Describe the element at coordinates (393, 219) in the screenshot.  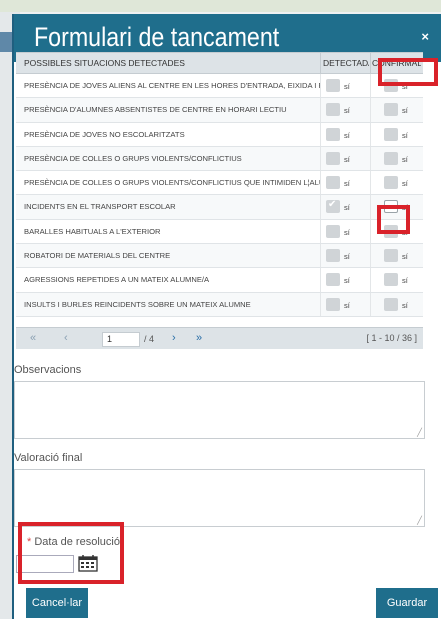
I see `highlight-confirmada-checkbox` at that location.